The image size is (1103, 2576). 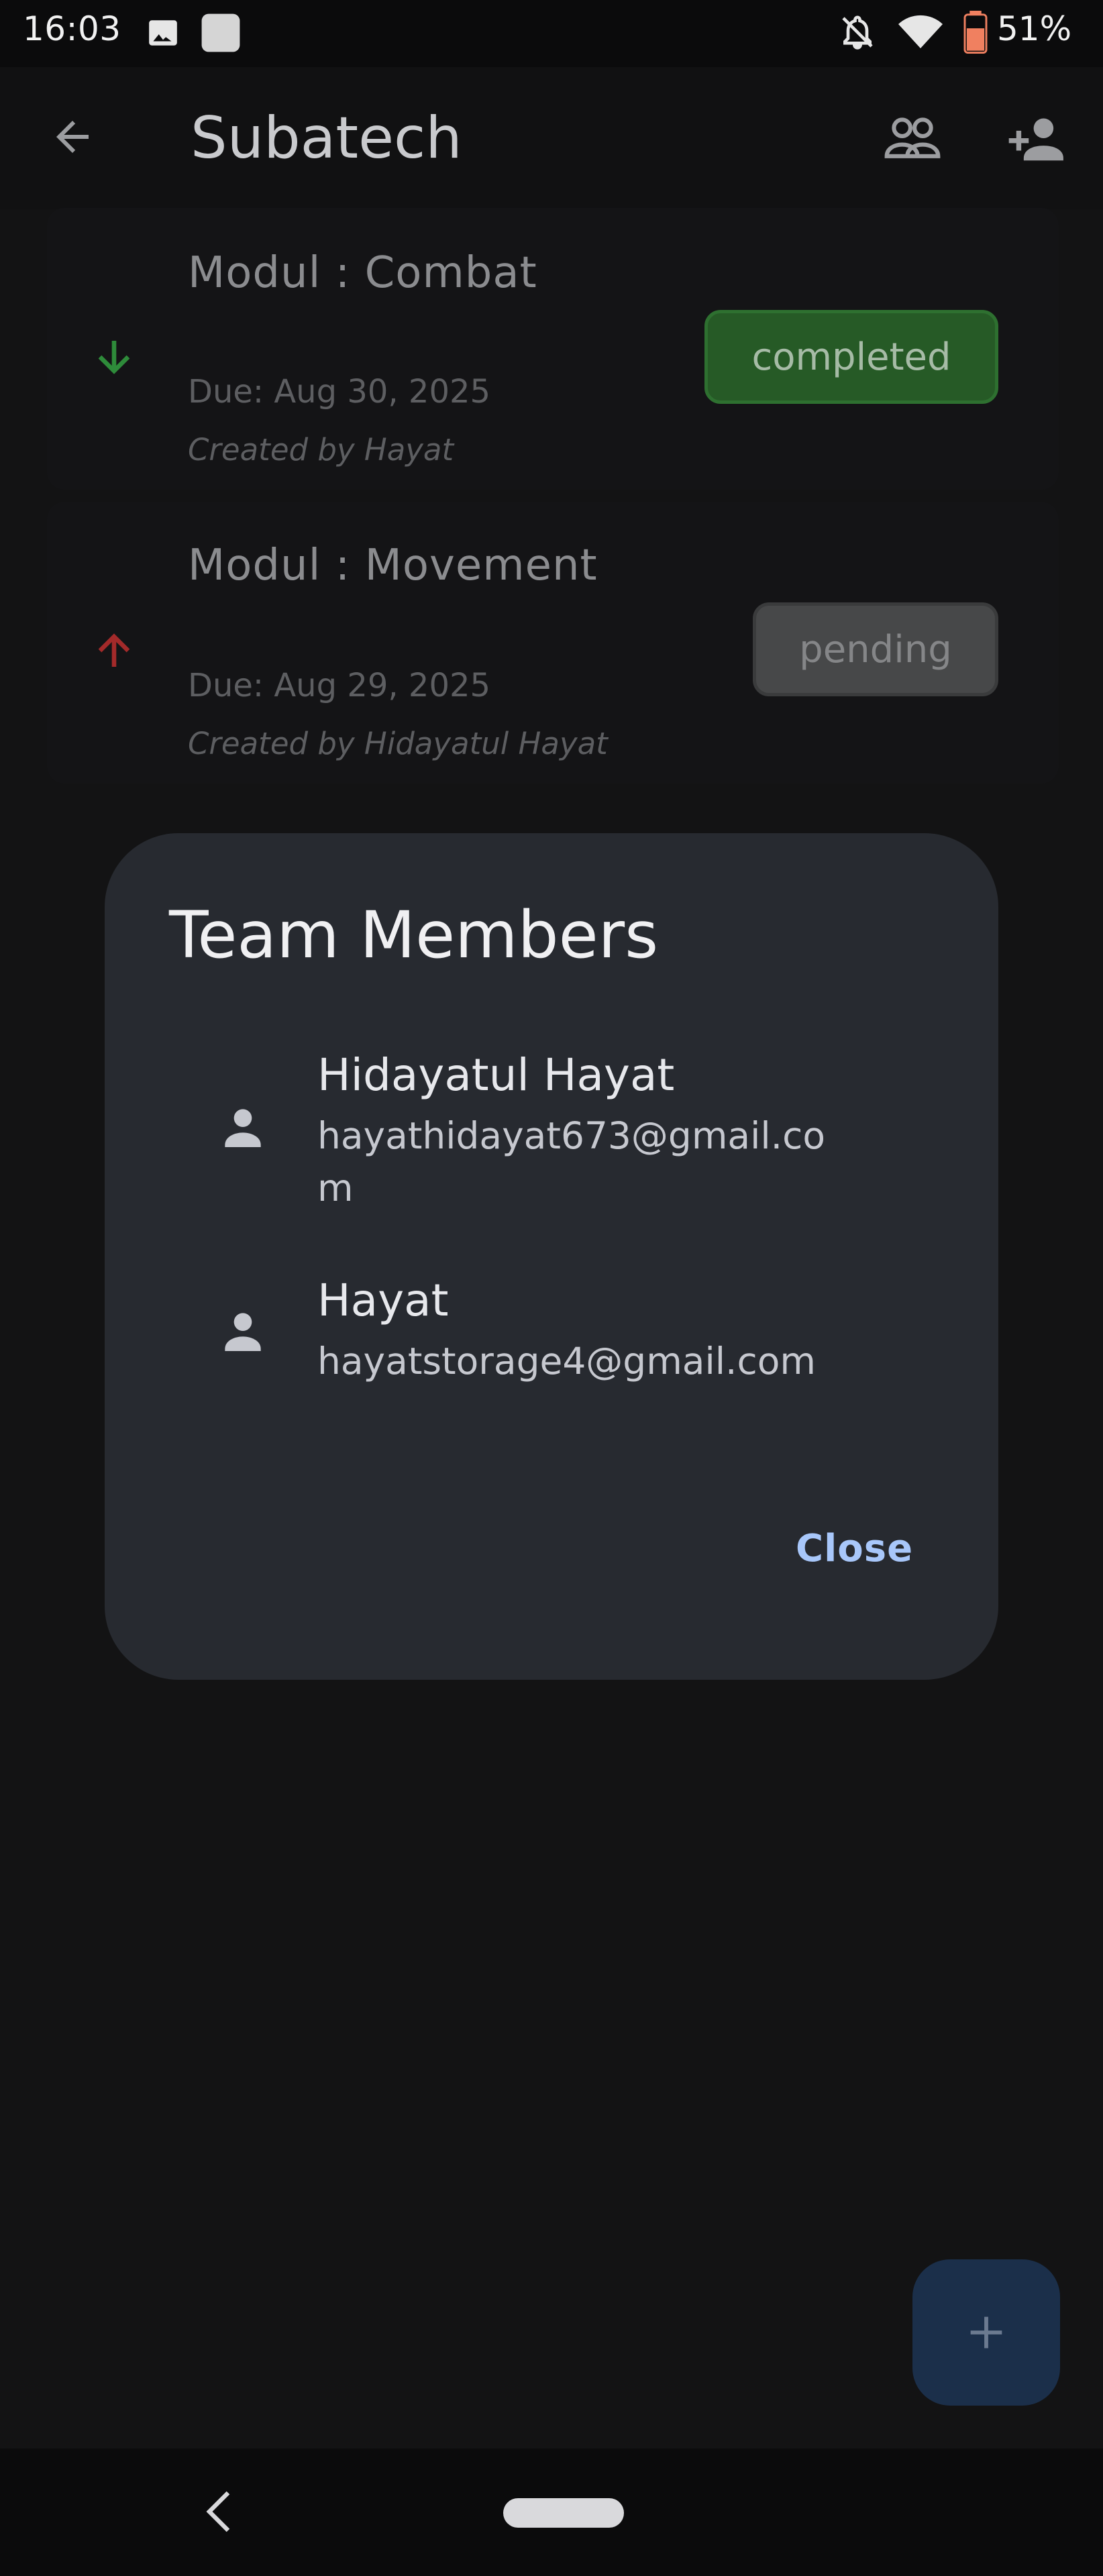 I want to click on task-due-date: Due: Aug 29, 2025, so click(x=340, y=685).